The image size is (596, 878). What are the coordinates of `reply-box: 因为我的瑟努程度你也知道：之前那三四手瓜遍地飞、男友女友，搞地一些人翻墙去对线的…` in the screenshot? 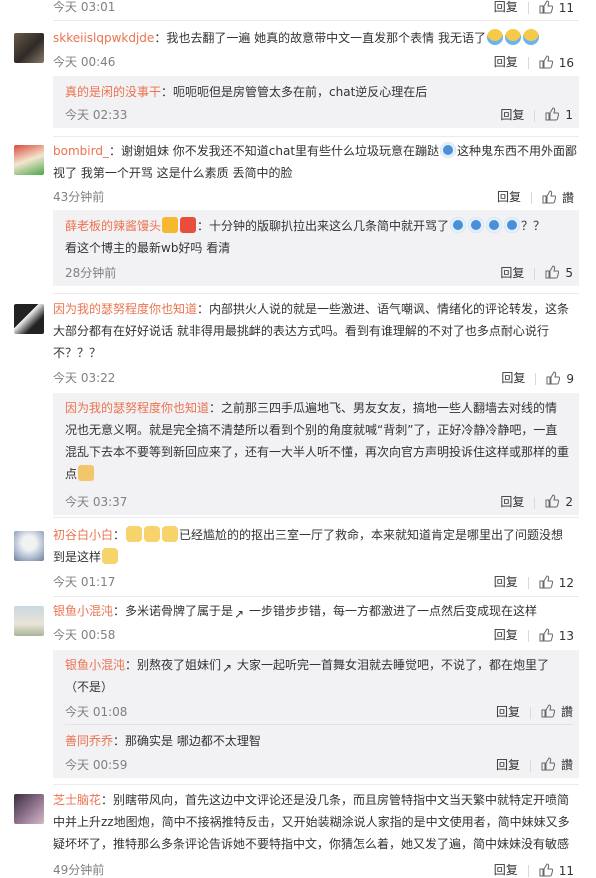 It's located at (316, 454).